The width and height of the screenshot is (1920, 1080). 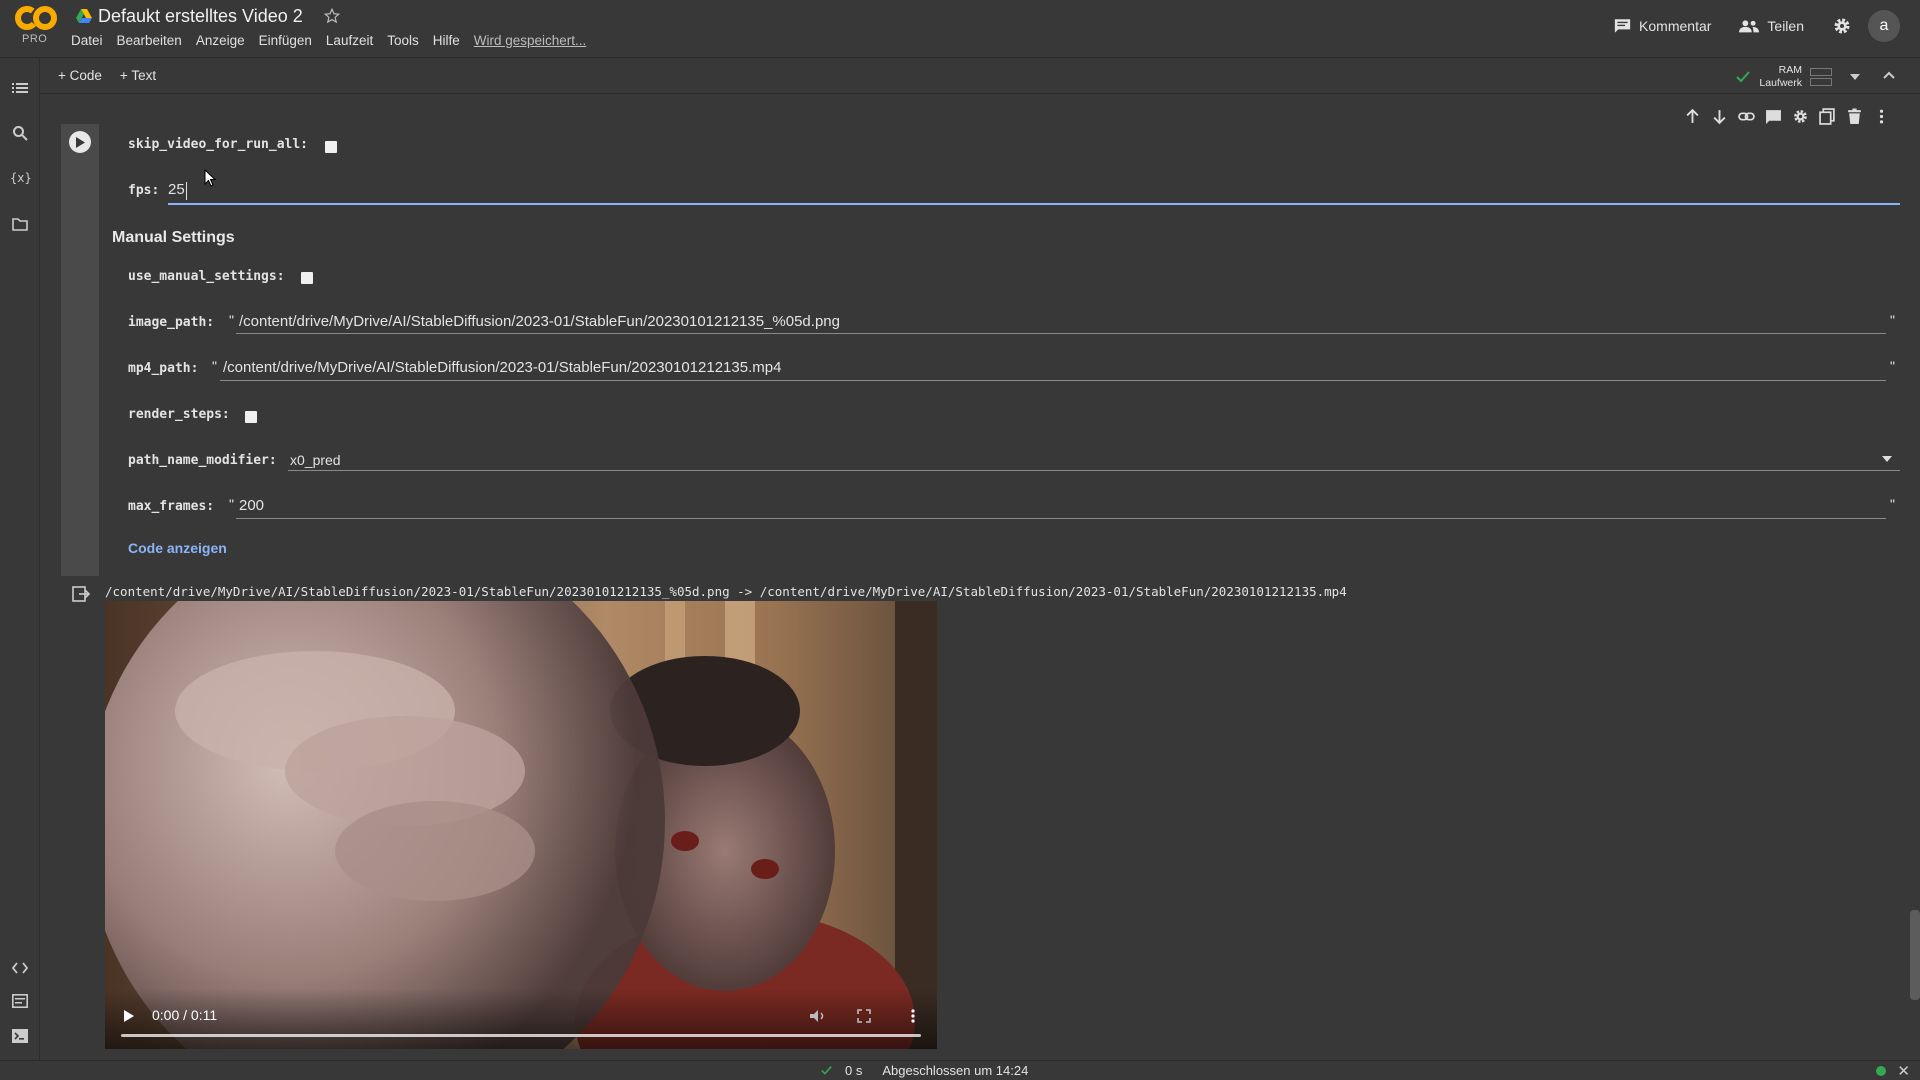 I want to click on video-controls: 0:00 / 0:11, so click(x=521, y=1019).